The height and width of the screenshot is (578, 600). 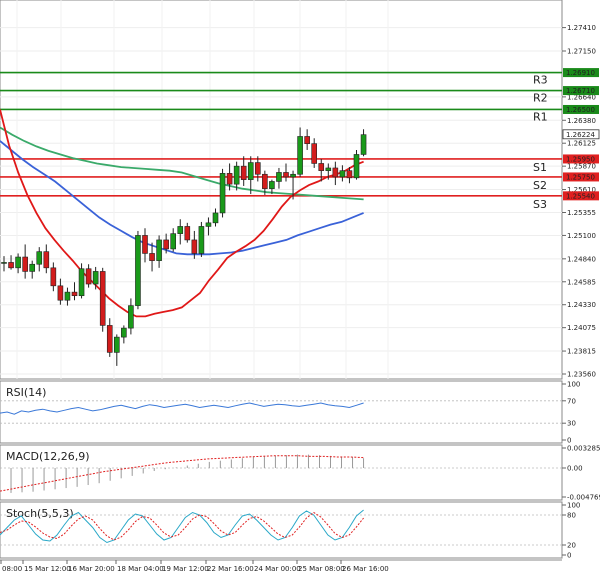 I want to click on indicator-tick-label: 0.00, so click(x=575, y=468).